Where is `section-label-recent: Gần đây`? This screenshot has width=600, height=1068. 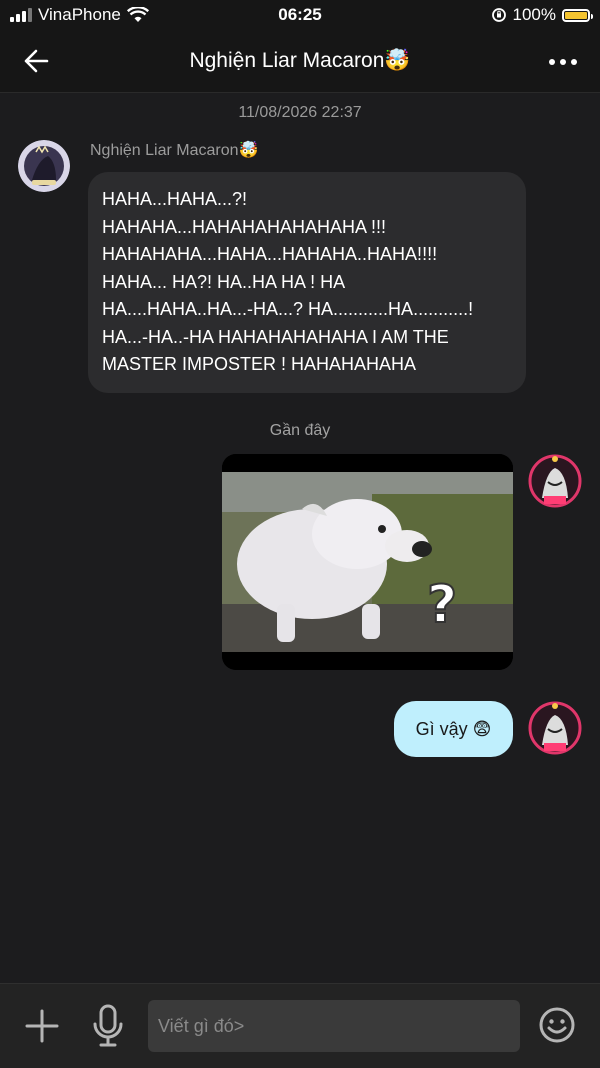 section-label-recent: Gần đây is located at coordinates (300, 430).